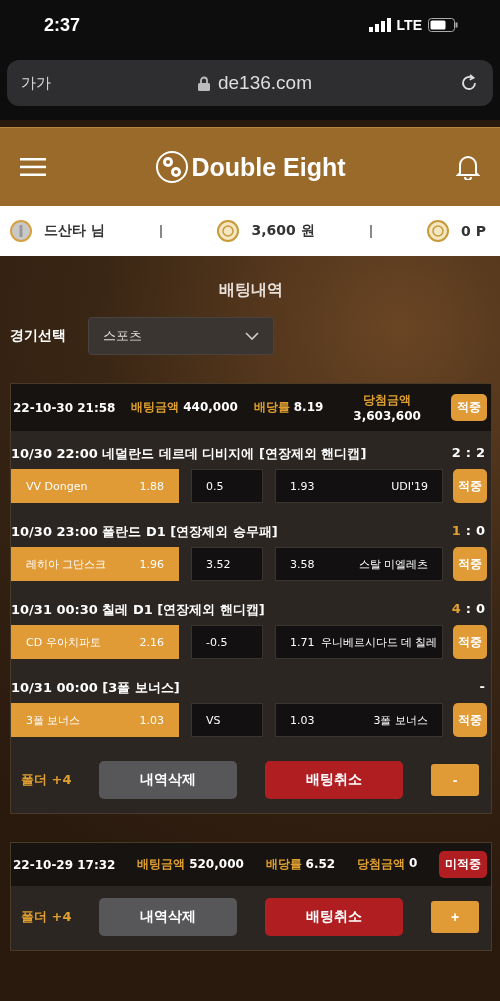 The height and width of the screenshot is (1001, 500). Describe the element at coordinates (227, 564) in the screenshot. I see `handicap-cell: 3.52` at that location.